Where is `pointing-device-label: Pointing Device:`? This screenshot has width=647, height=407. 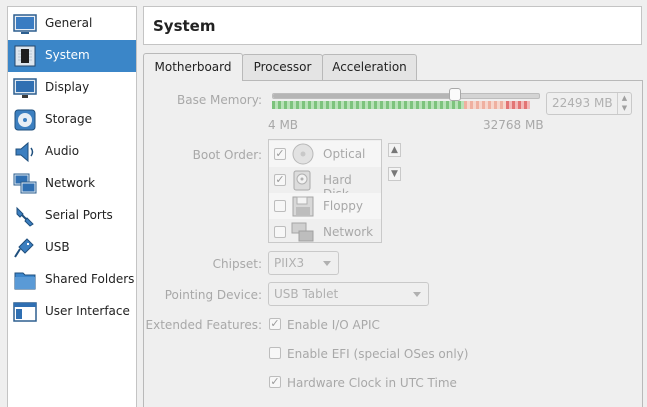 pointing-device-label: Pointing Device: is located at coordinates (213, 295).